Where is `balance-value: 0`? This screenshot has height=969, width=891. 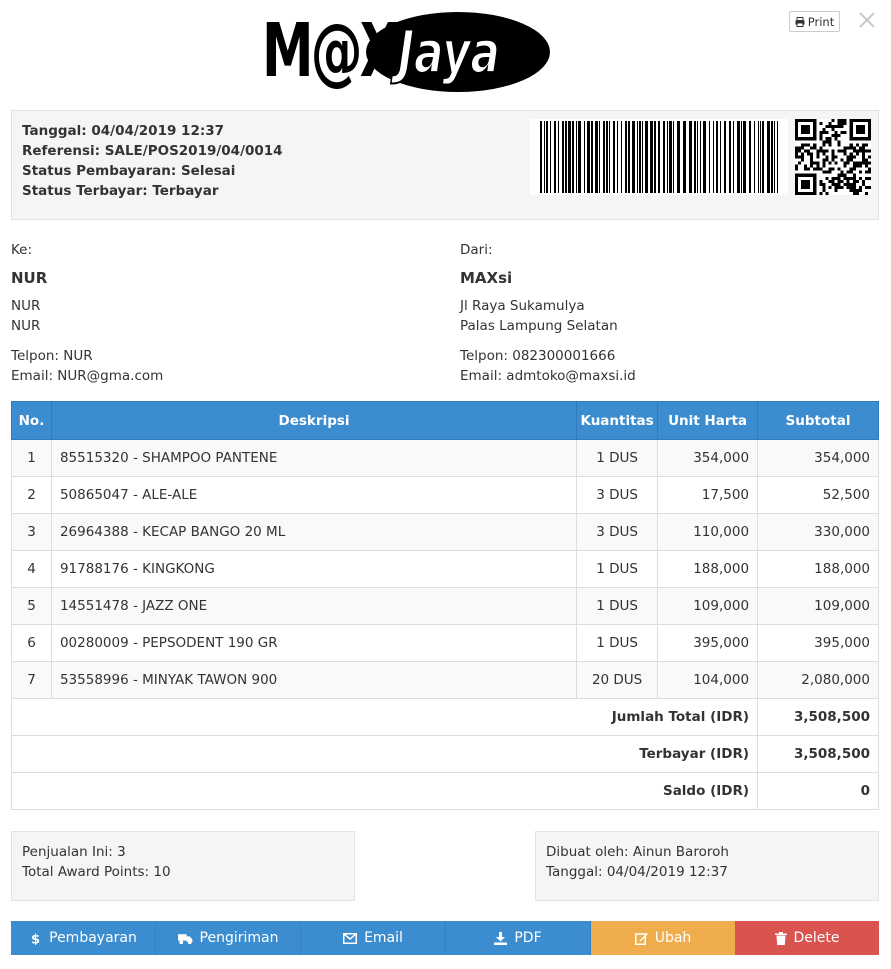 balance-value: 0 is located at coordinates (818, 791).